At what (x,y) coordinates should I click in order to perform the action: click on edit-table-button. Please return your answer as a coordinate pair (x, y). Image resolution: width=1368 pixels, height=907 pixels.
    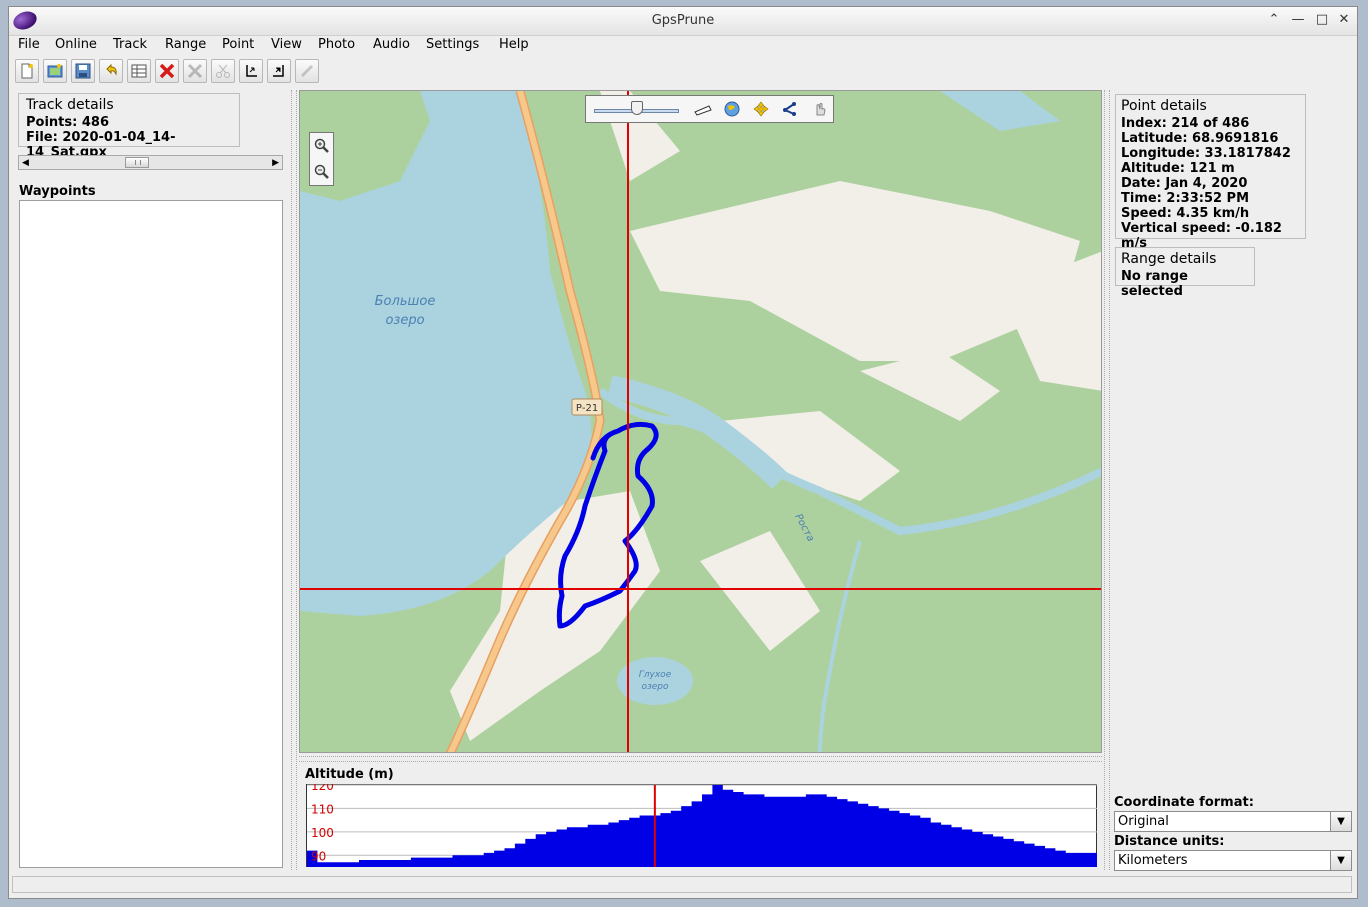
    Looking at the image, I should click on (139, 71).